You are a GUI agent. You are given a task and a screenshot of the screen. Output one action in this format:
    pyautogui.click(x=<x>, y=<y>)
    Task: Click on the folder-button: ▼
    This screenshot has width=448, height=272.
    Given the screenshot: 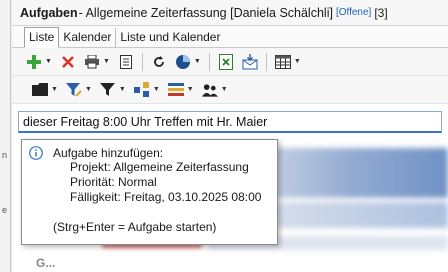 What is the action you would take?
    pyautogui.click(x=45, y=90)
    